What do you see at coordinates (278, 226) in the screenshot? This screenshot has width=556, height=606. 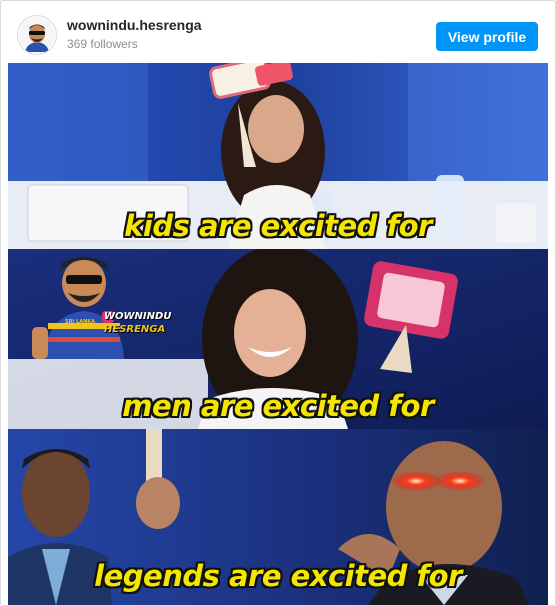 I see `caption-kids: kids are excited for` at bounding box center [278, 226].